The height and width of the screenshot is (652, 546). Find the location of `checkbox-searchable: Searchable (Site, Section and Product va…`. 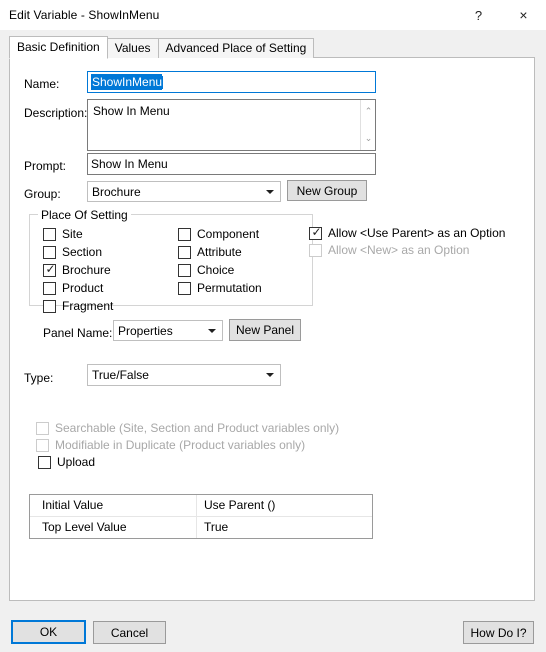

checkbox-searchable: Searchable (Site, Section and Product va… is located at coordinates (187, 428).